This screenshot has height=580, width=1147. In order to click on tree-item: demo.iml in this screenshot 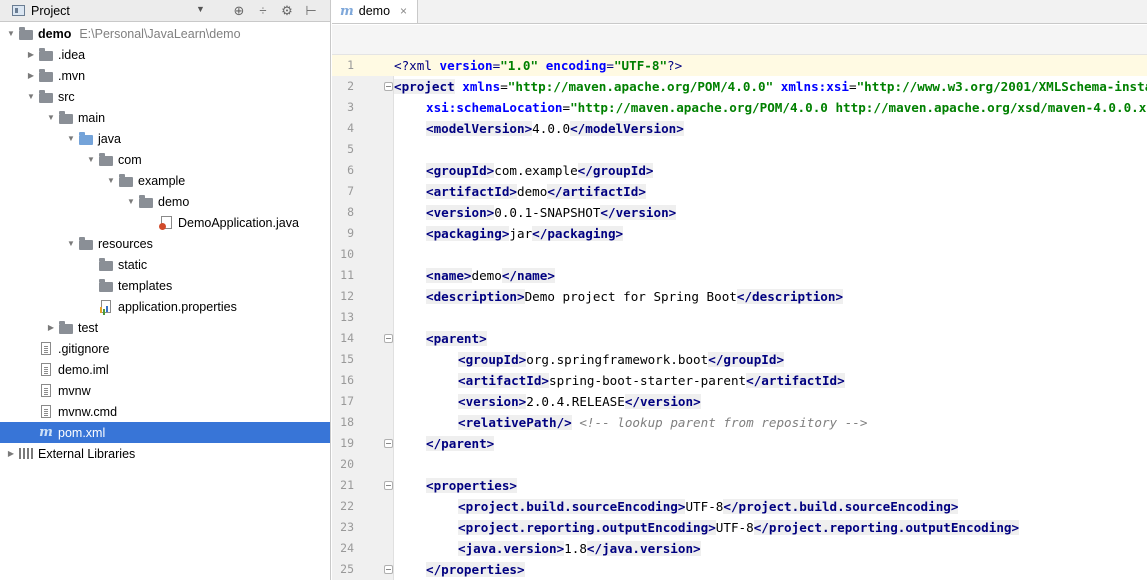, I will do `click(165, 369)`.